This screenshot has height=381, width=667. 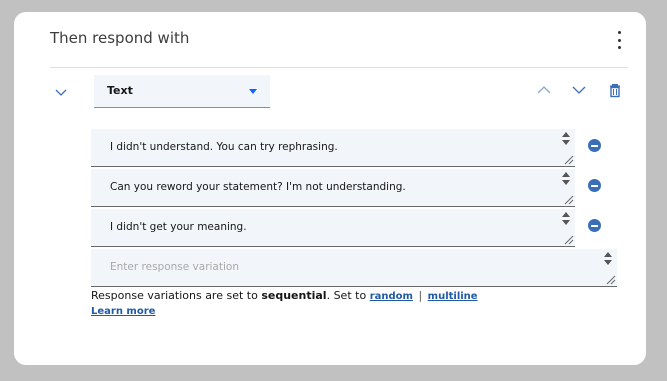 What do you see at coordinates (294, 295) in the screenshot?
I see `settings-mode: sequential` at bounding box center [294, 295].